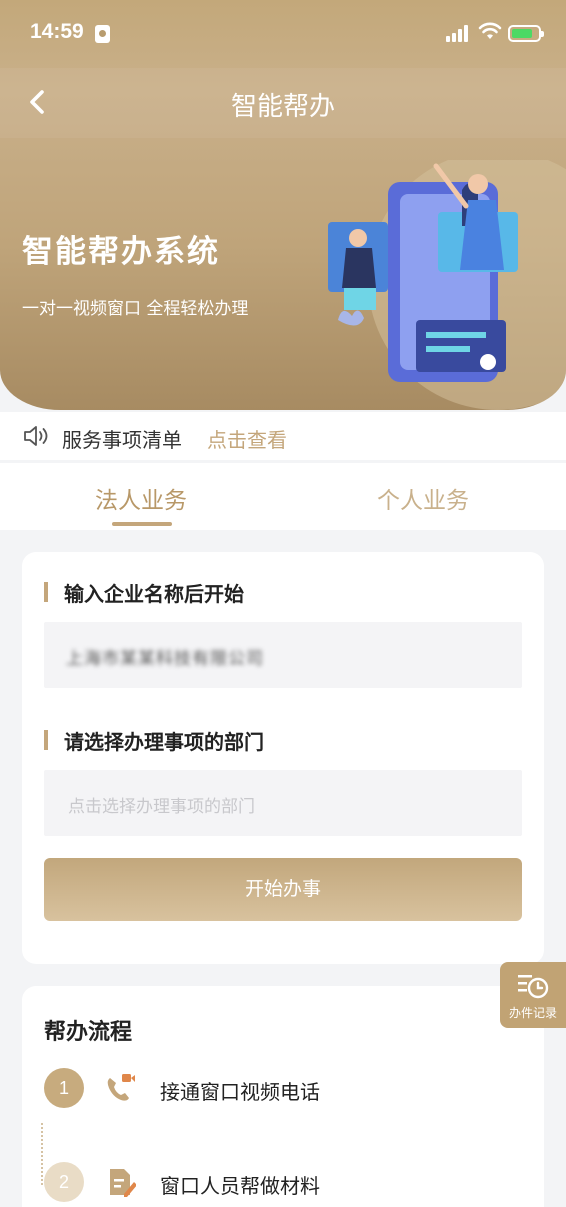  Describe the element at coordinates (165, 659) in the screenshot. I see `company-name-value: 上海市某某科技有限公司` at that location.